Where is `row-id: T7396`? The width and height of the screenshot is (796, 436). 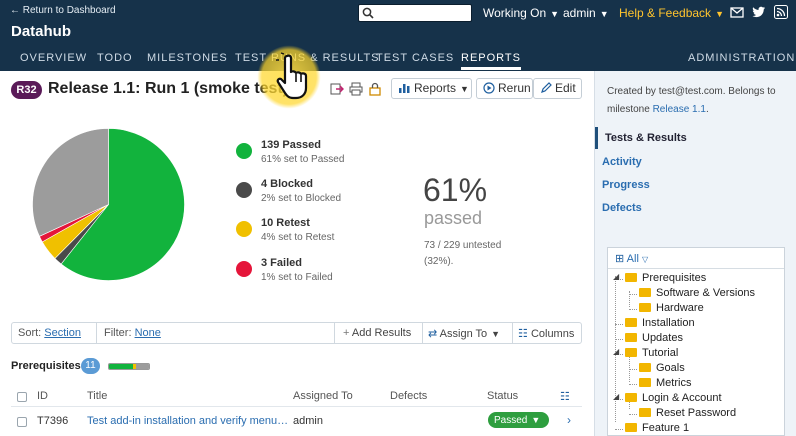 row-id: T7396 is located at coordinates (52, 421).